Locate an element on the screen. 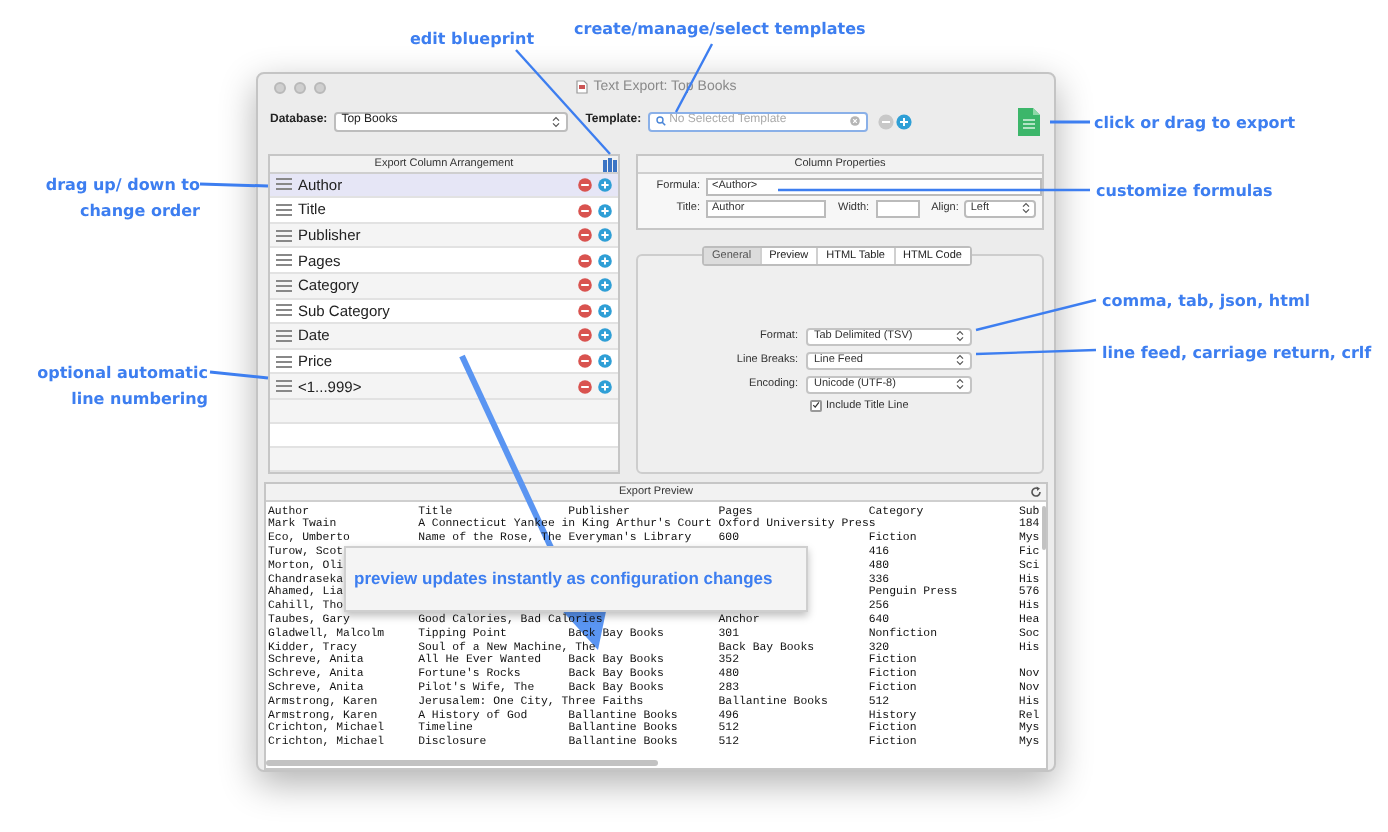  annotation-text: customize formulas is located at coordinates (1184, 192).